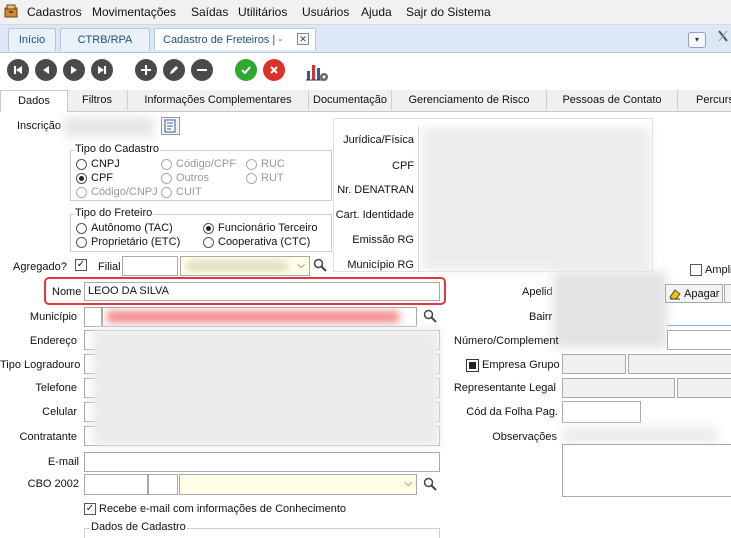  I want to click on numero-input, so click(699, 340).